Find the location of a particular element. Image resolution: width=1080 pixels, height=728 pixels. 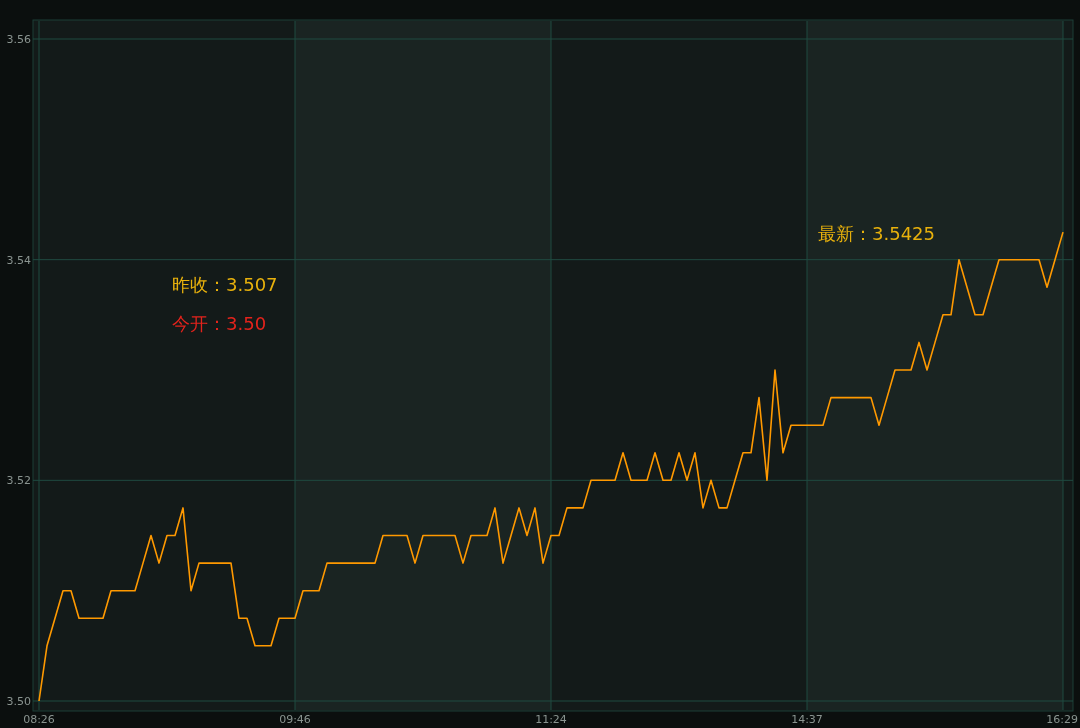

x-axis-label: 08:26 is located at coordinates (39, 719).